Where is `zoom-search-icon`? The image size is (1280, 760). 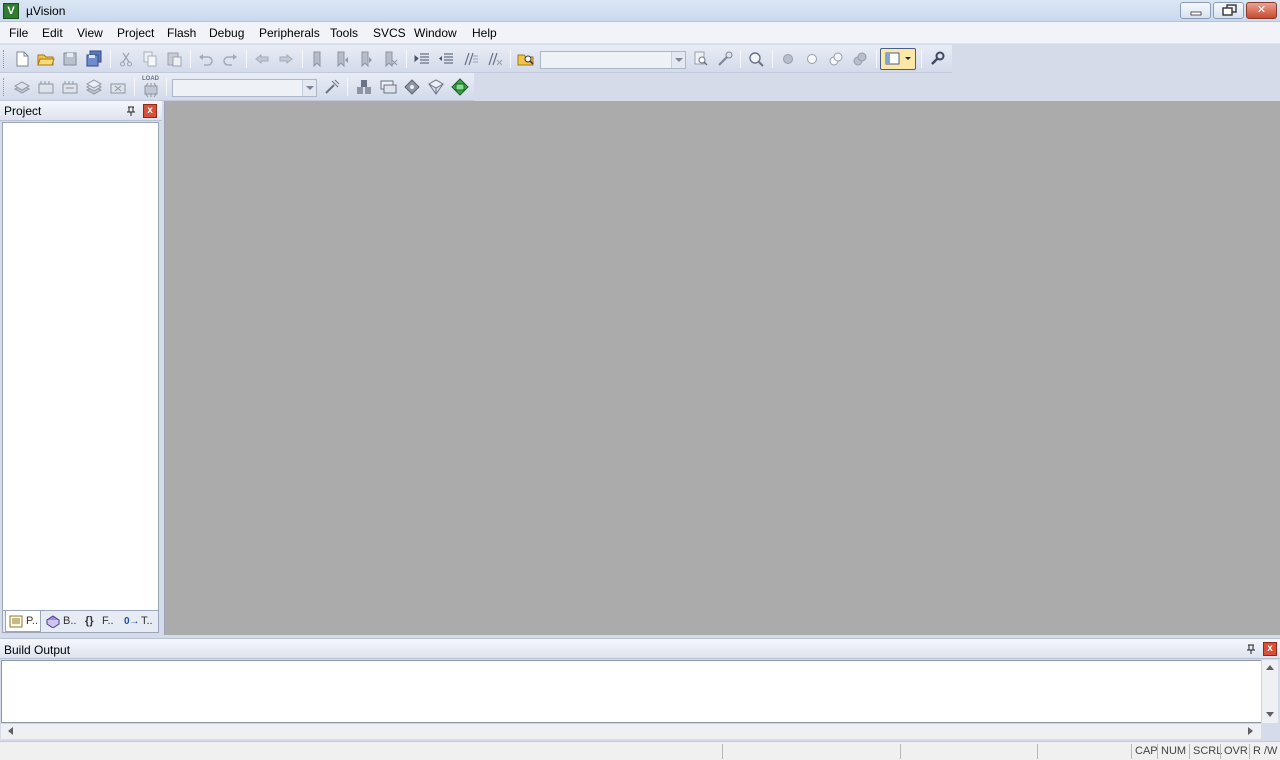
zoom-search-icon is located at coordinates (756, 59).